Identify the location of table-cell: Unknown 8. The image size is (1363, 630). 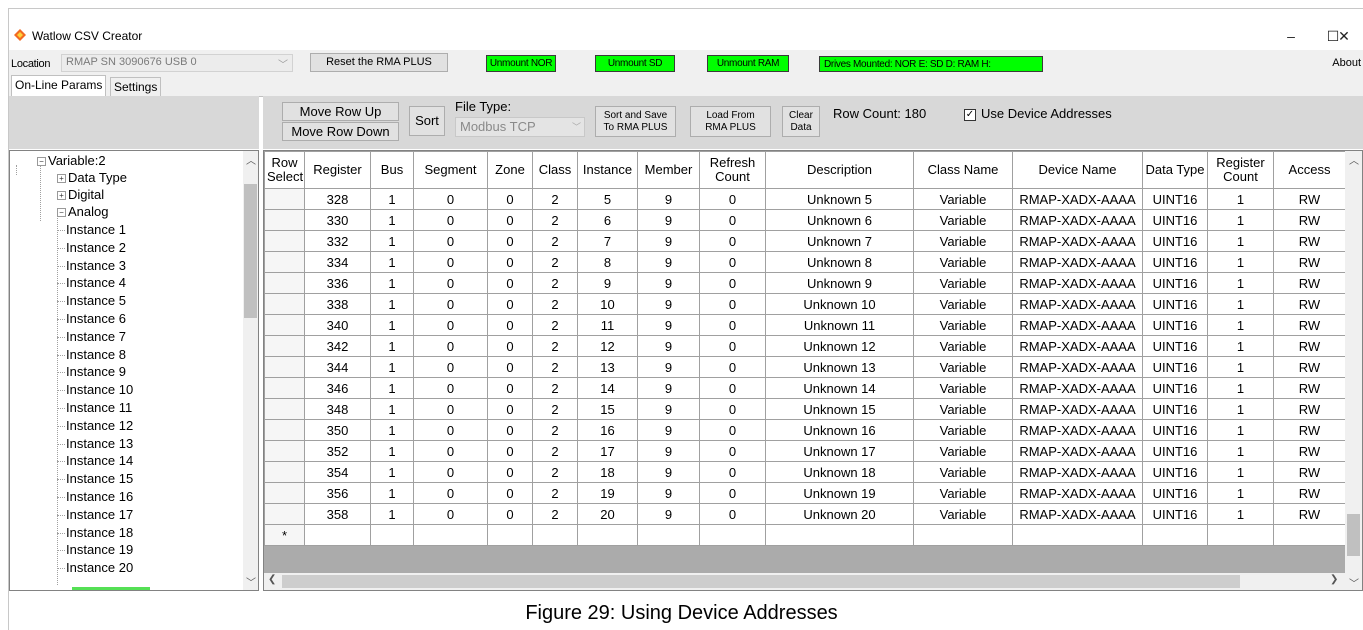
(839, 262).